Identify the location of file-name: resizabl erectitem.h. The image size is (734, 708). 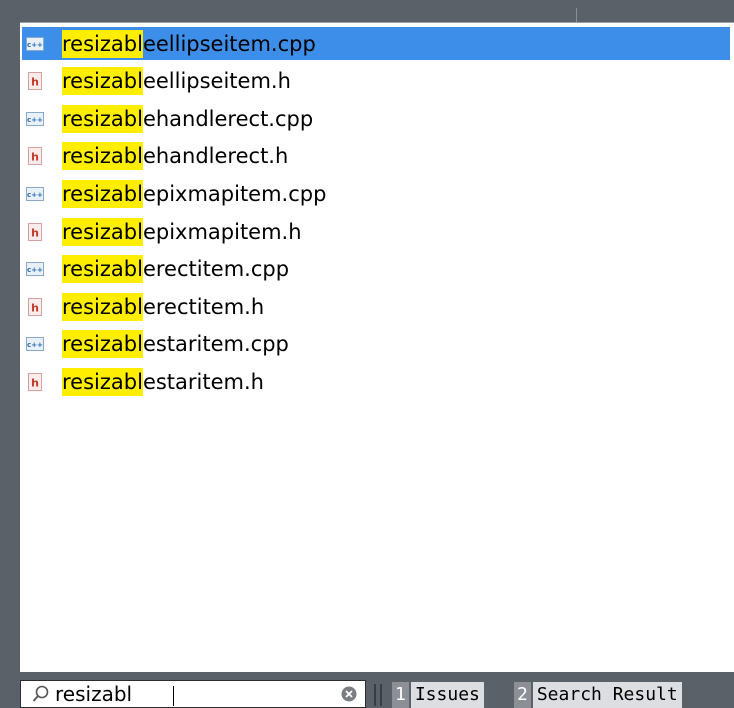
(163, 306).